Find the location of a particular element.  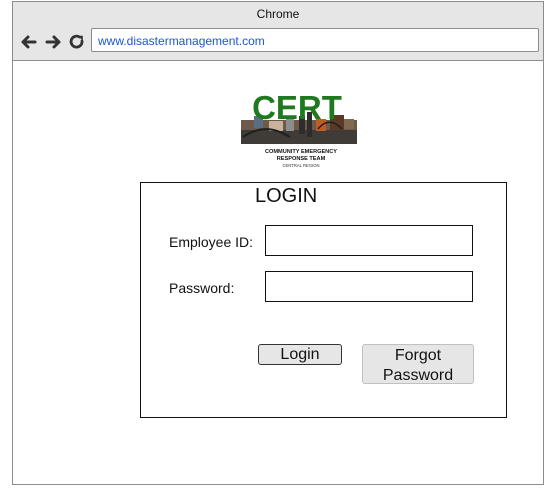

password-label: Password: is located at coordinates (202, 288).